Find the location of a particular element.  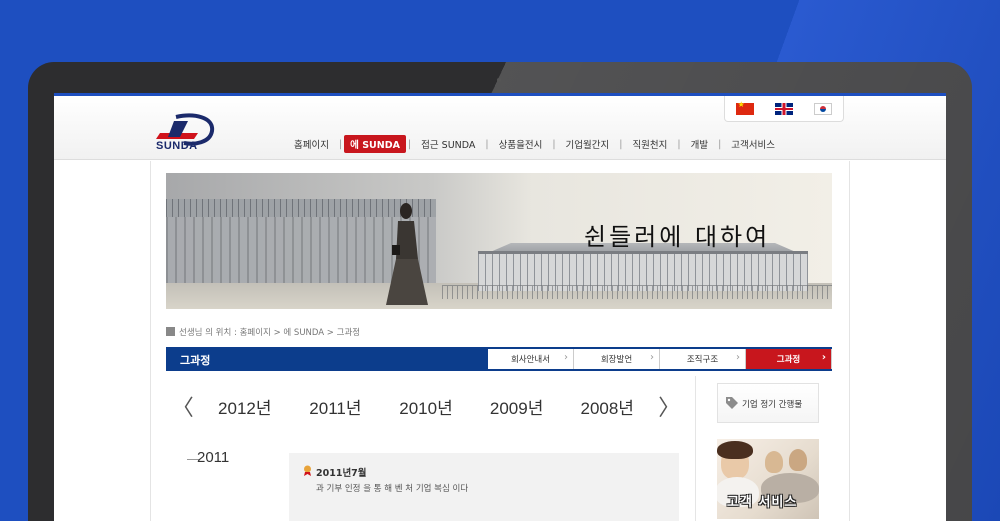

korea-flag-icon is located at coordinates (823, 108).